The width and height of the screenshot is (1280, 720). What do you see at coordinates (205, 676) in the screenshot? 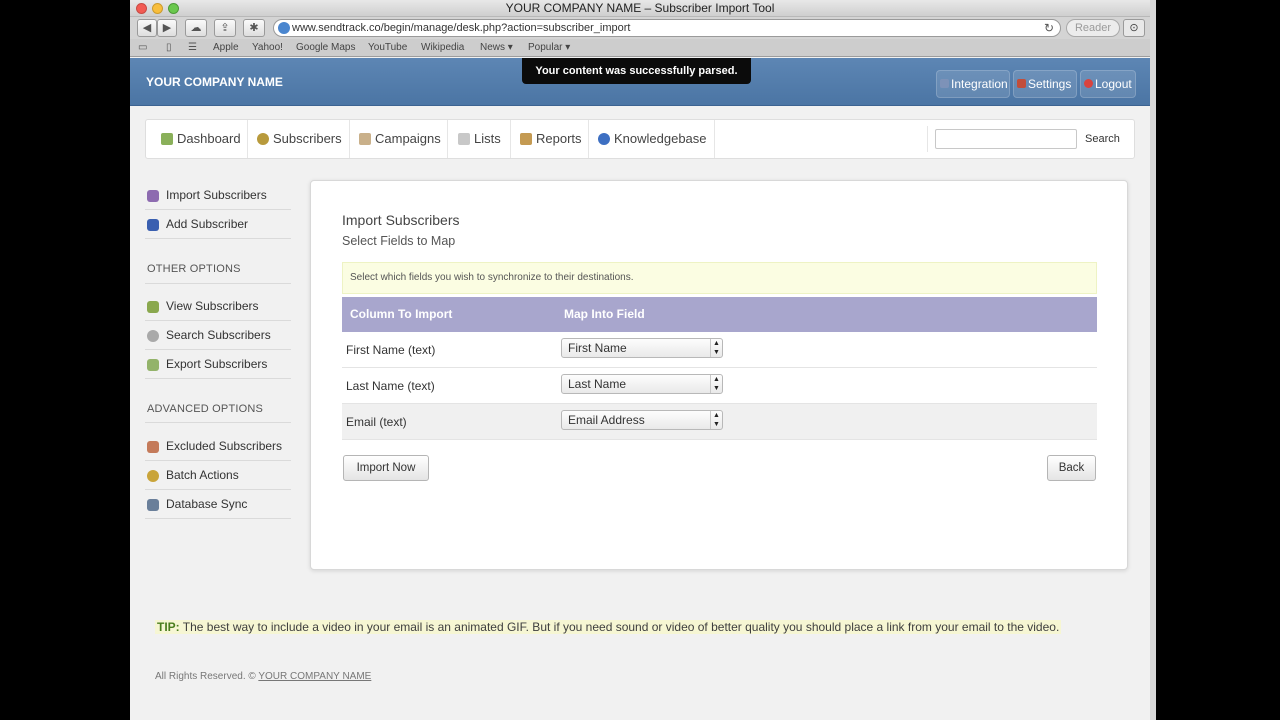
I see `copyright-text: All Rights Reserved. ©` at bounding box center [205, 676].